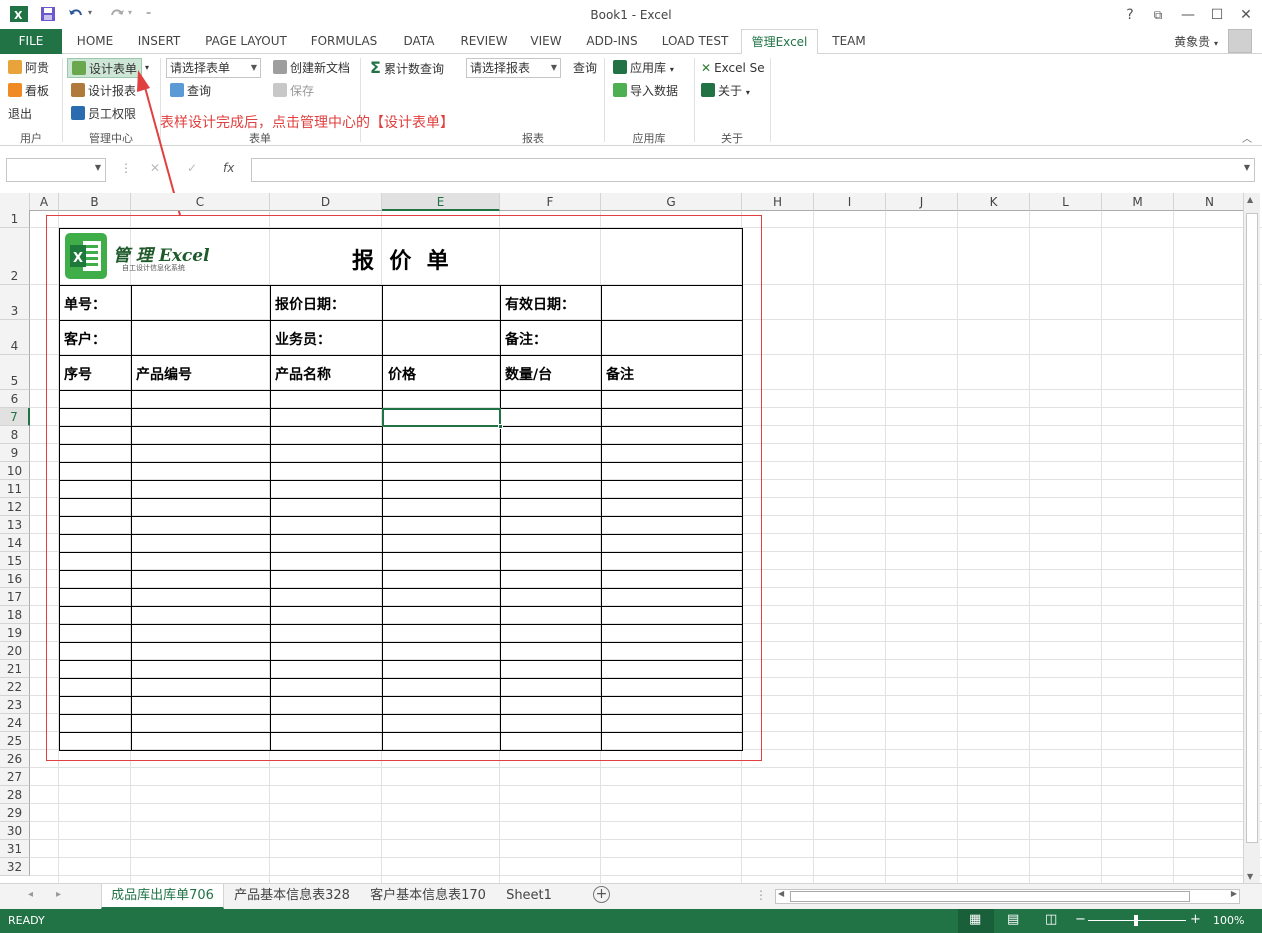 The width and height of the screenshot is (1262, 933). I want to click on applib-button: 应用库 ▾, so click(643, 68).